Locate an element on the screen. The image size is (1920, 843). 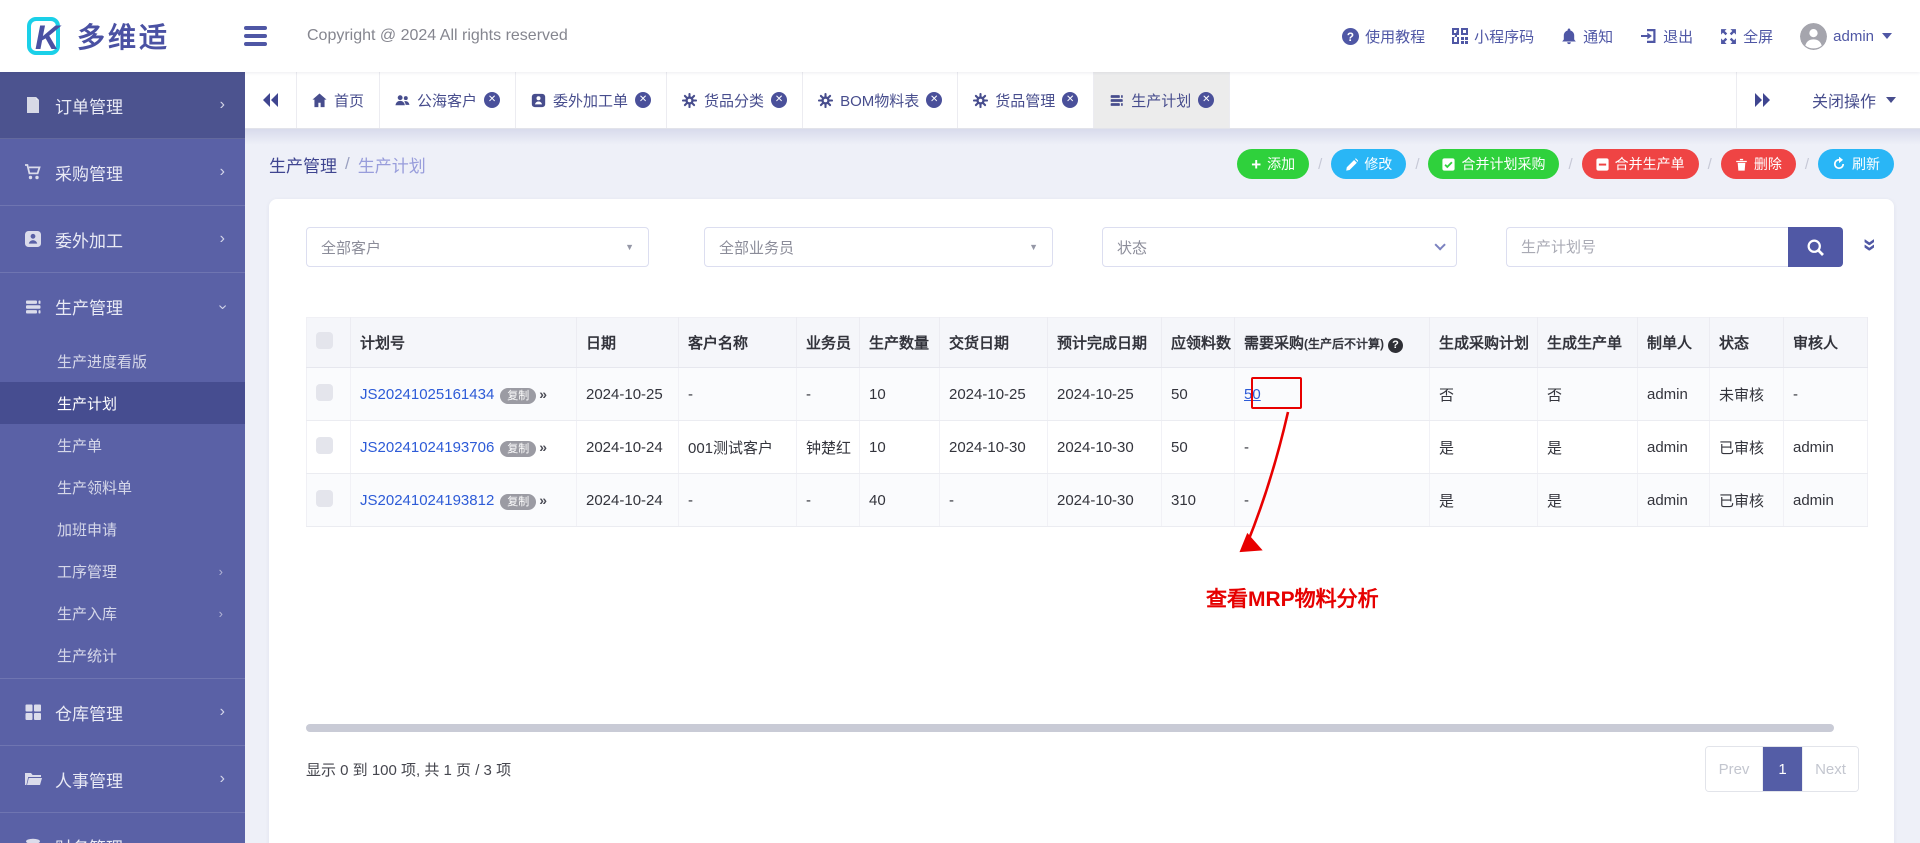
tab-outsourcing-order: 委外加工单 ✕ is located at coordinates (592, 100).